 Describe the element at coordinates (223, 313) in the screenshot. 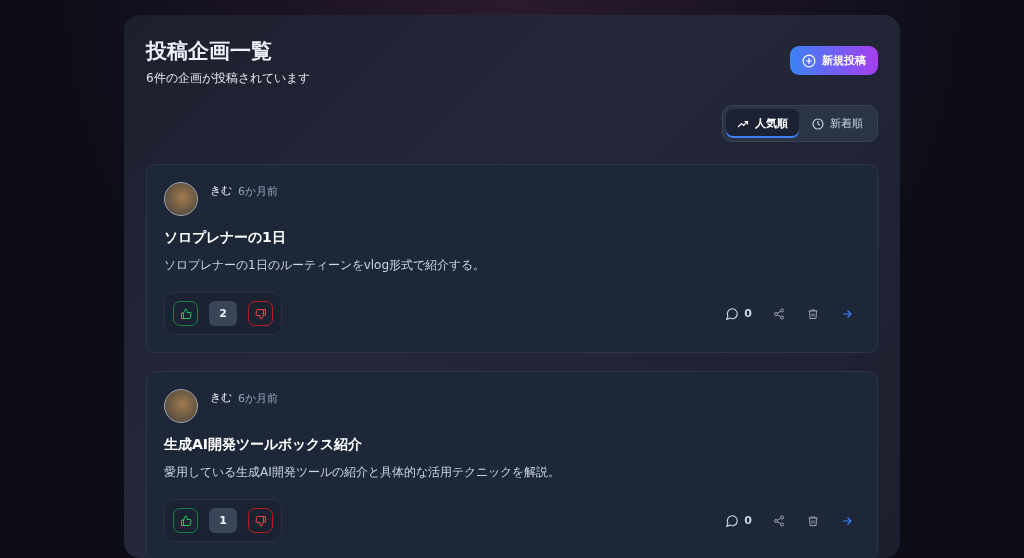

I see `vote-count: 2` at that location.